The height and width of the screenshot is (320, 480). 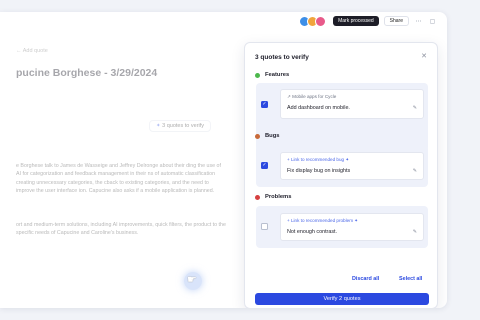 I want to click on link-label: Link to recommended bug ✦, so click(x=320, y=159).